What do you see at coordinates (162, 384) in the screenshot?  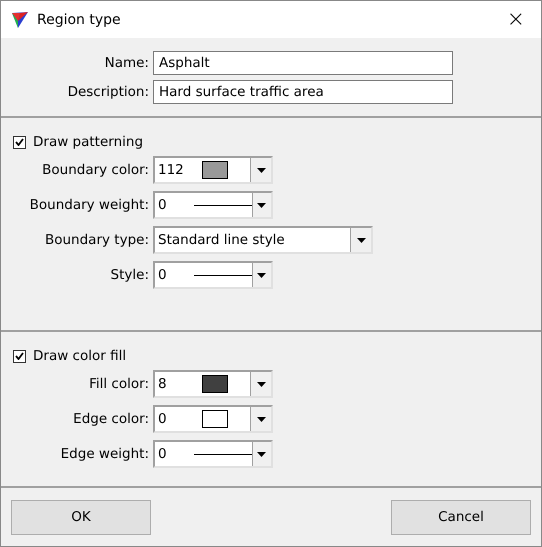 I see `combo-value: 8` at bounding box center [162, 384].